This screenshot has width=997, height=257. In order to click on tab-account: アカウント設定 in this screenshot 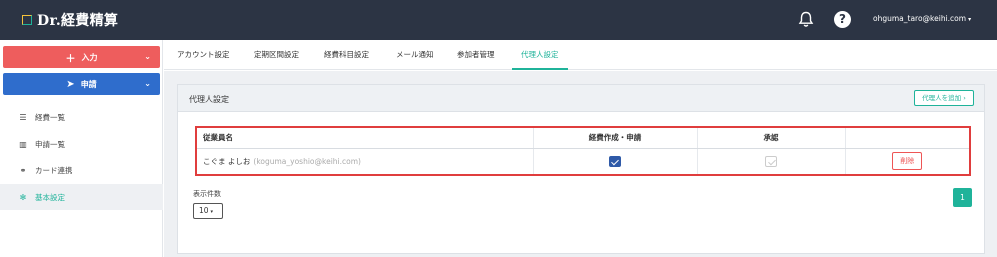, I will do `click(203, 55)`.